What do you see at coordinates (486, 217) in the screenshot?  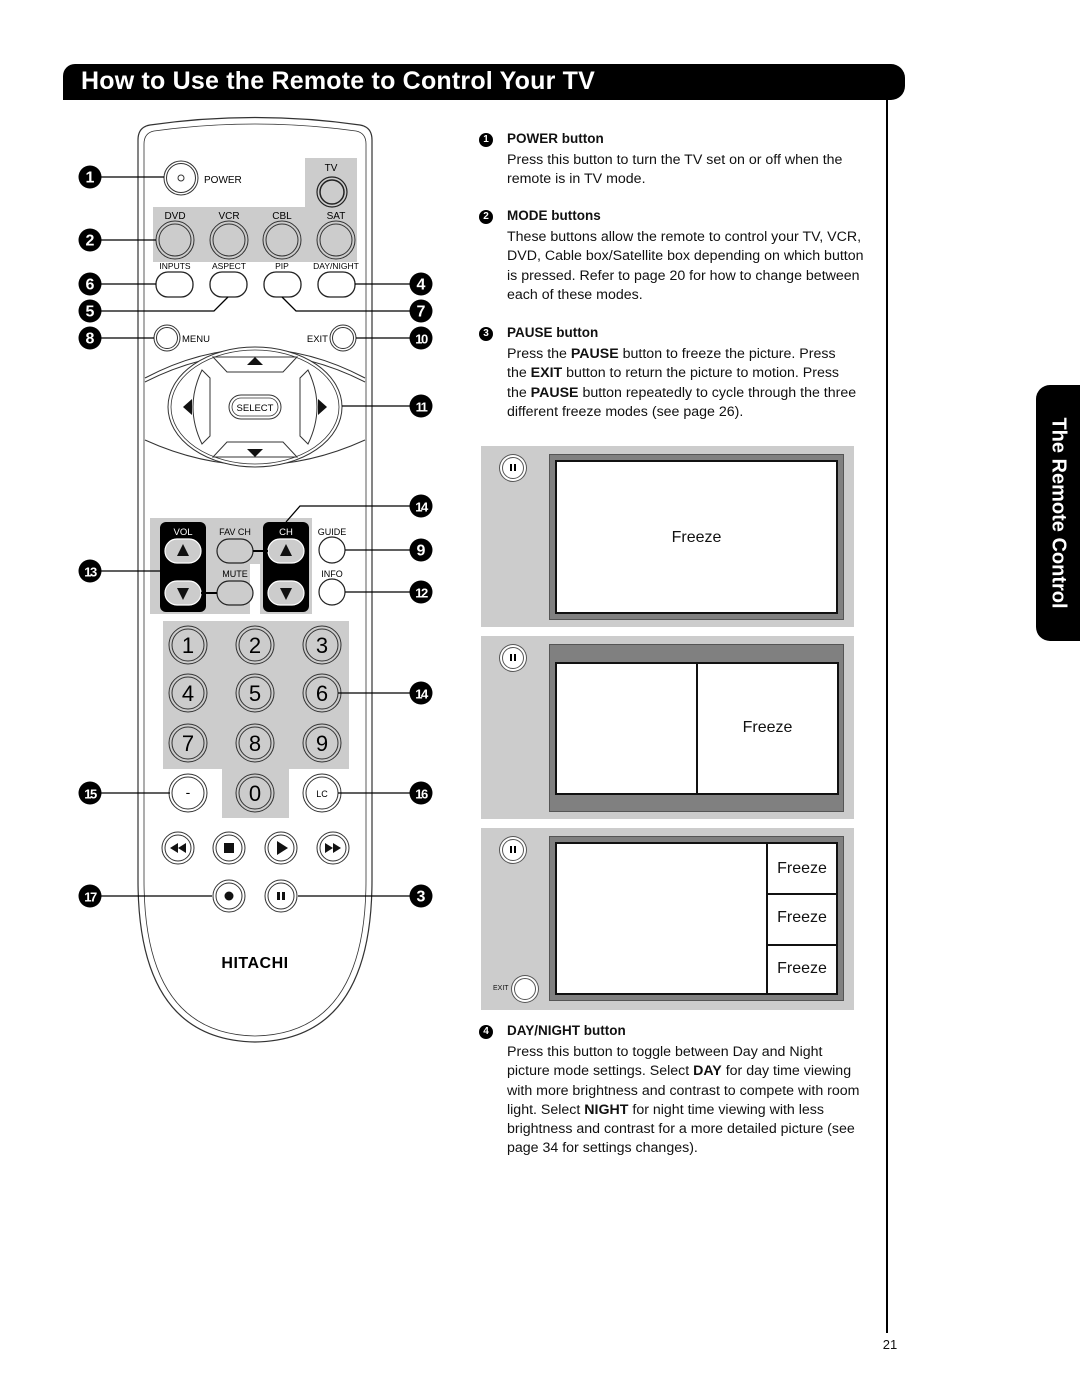 I see `section-number-badge: 2` at bounding box center [486, 217].